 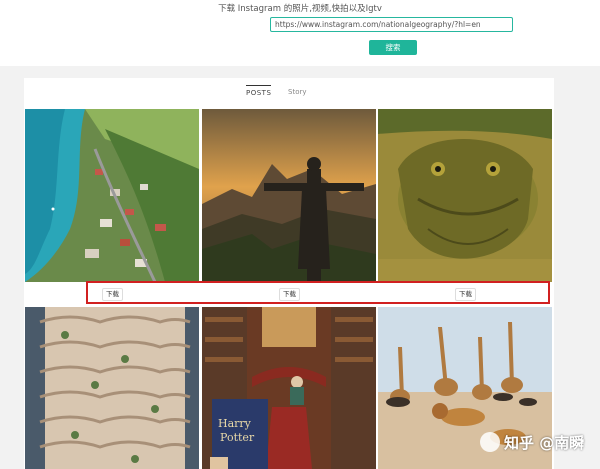 I want to click on post-image-crocodile, so click(x=465, y=195).